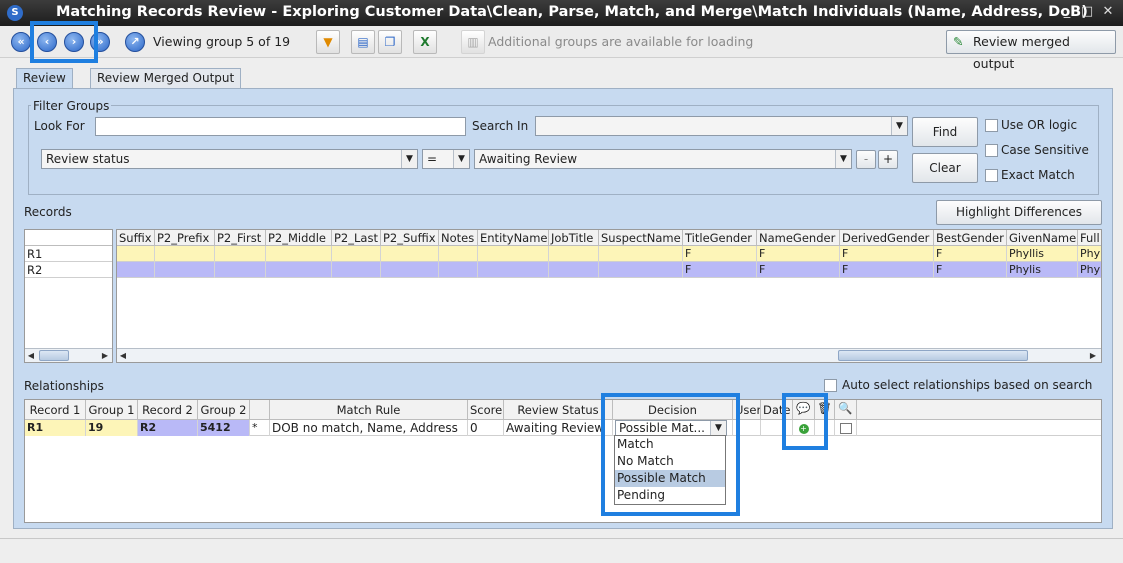  Describe the element at coordinates (68, 254) in the screenshot. I see `row-header-r1: R1` at that location.